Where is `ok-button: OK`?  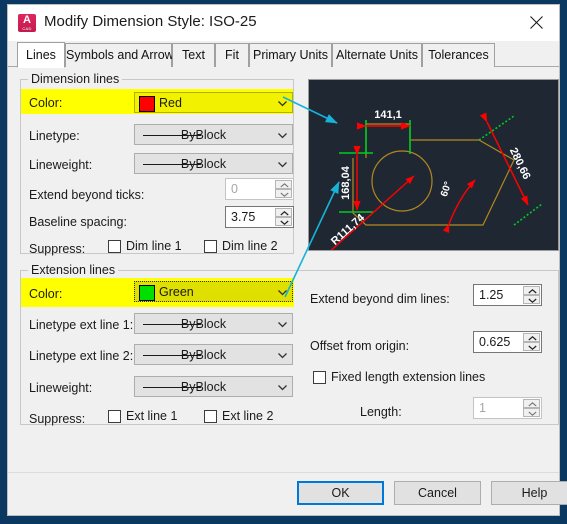 ok-button: OK is located at coordinates (340, 493).